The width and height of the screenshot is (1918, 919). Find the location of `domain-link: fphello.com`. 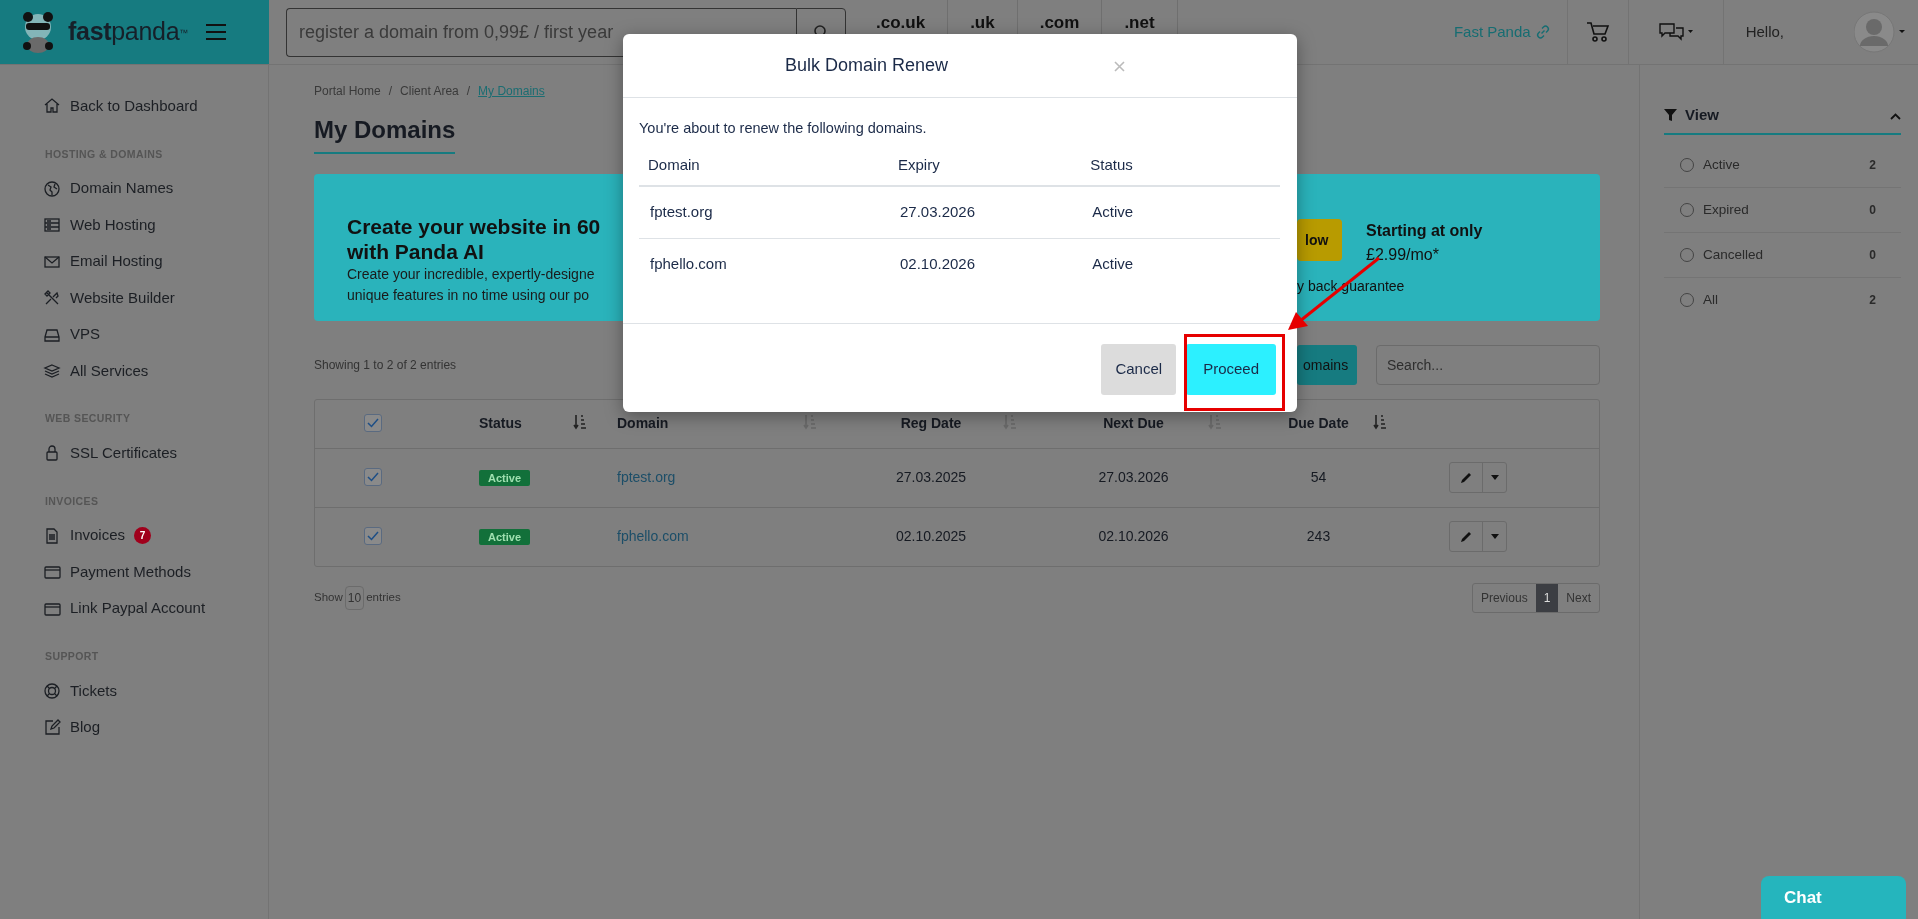

domain-link: fphello.com is located at coordinates (653, 536).